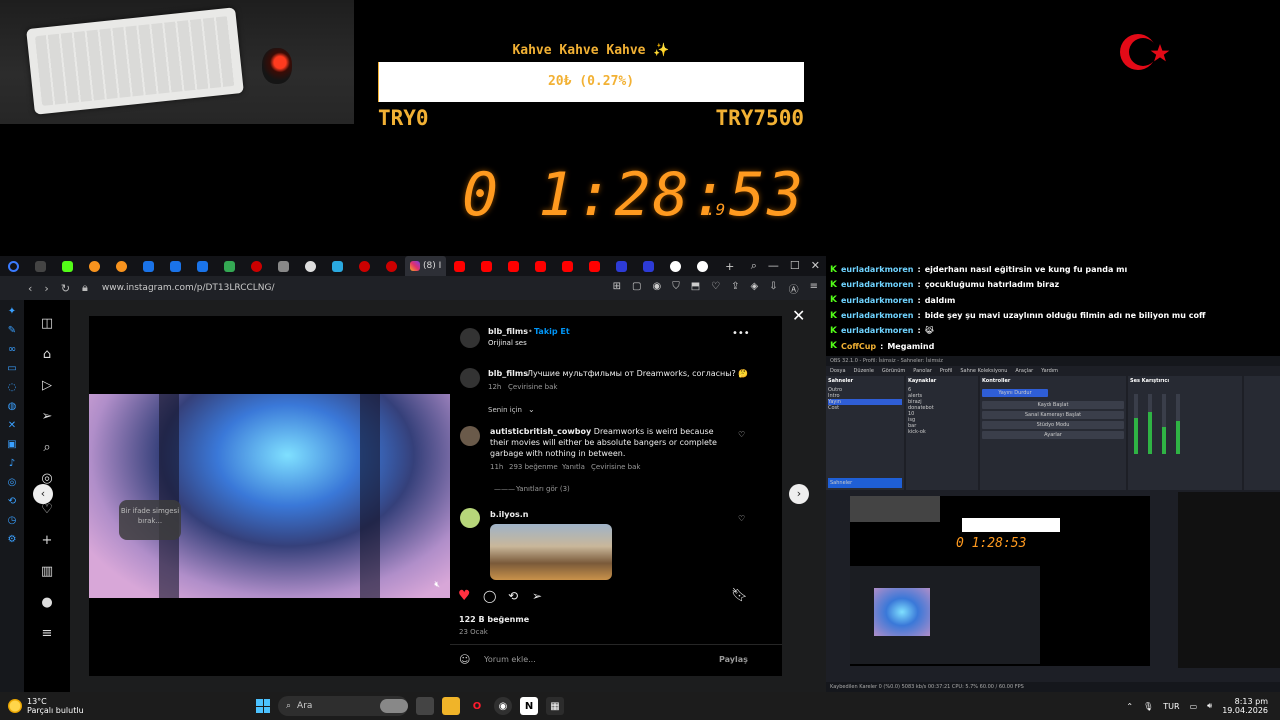  Describe the element at coordinates (922, 371) in the screenshot. I see `obs-menu-item: Panolar` at that location.